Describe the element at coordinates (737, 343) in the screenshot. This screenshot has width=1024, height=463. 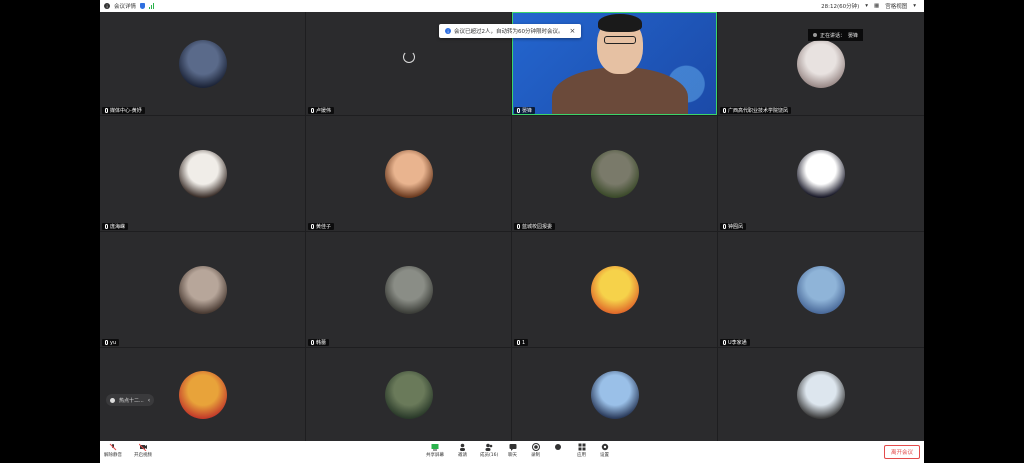
I see `participant-name: U李家通` at that location.